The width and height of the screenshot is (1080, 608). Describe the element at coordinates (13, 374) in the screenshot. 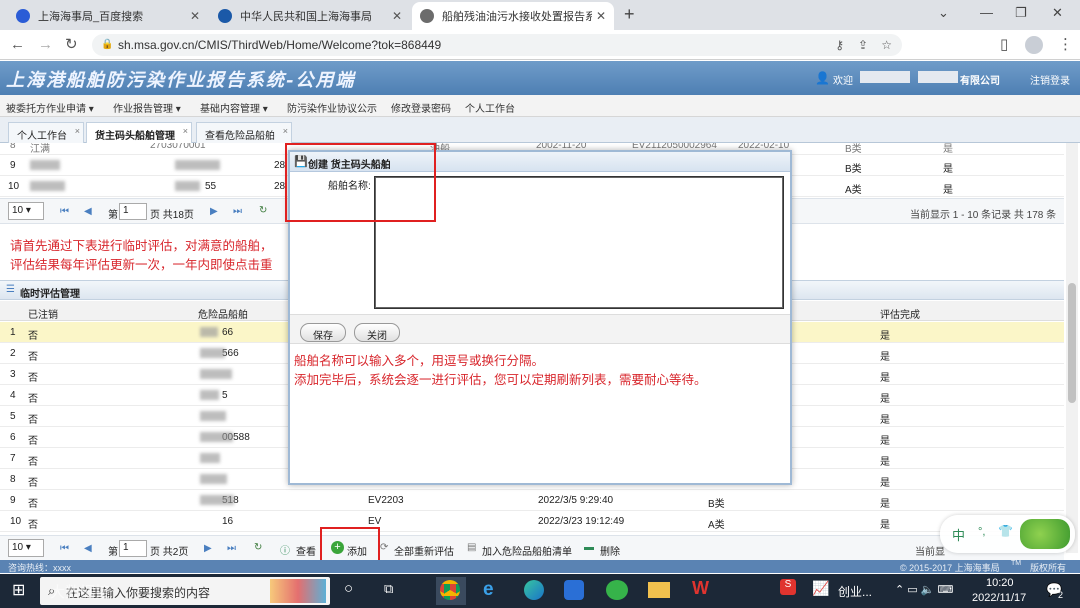

I see `row-number: 3` at that location.